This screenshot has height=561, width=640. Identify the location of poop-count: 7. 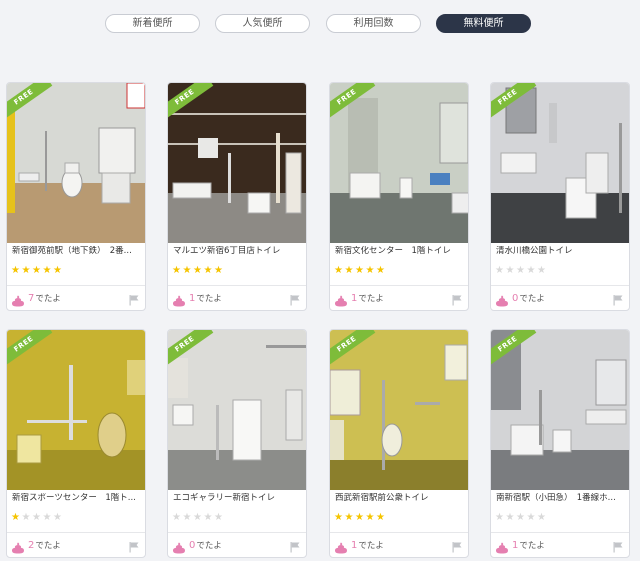
(31, 298).